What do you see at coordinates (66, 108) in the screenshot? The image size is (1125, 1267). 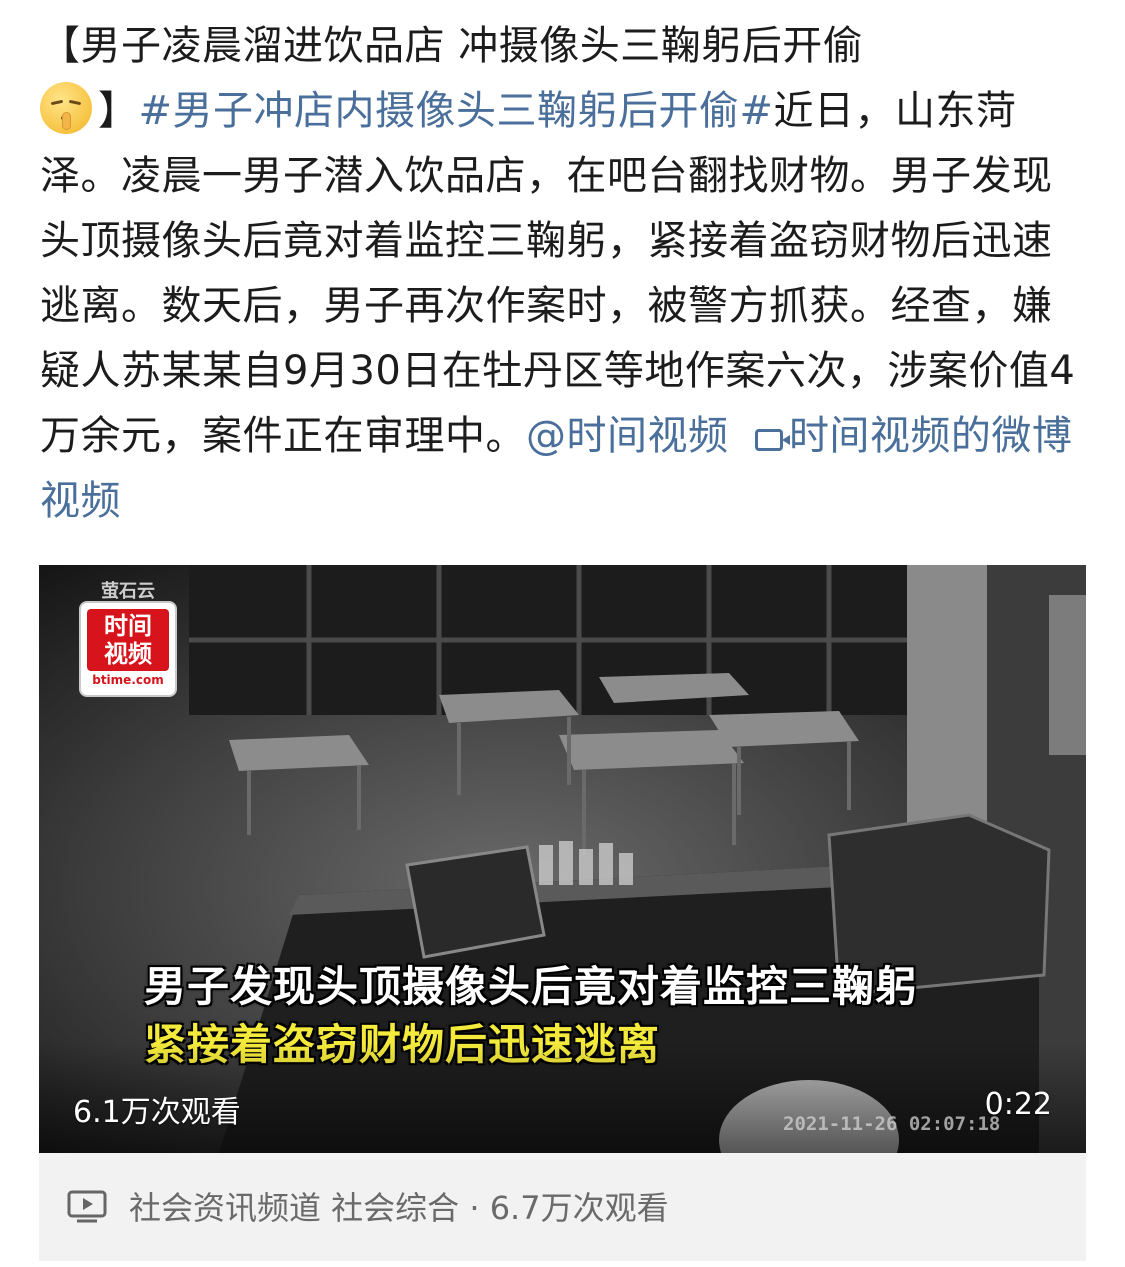 I see `shushing-face-icon` at bounding box center [66, 108].